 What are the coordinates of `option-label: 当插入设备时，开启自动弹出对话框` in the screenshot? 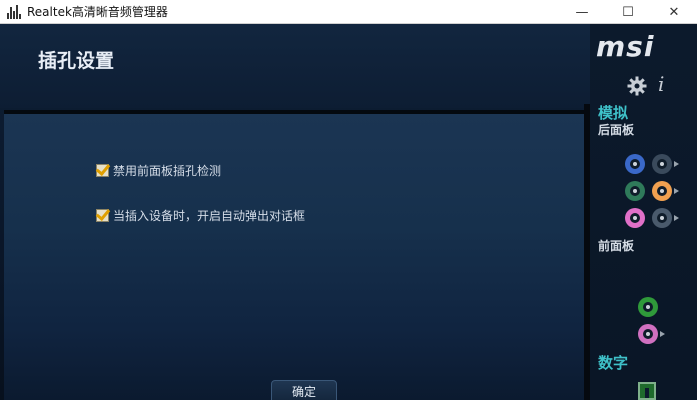 It's located at (209, 216).